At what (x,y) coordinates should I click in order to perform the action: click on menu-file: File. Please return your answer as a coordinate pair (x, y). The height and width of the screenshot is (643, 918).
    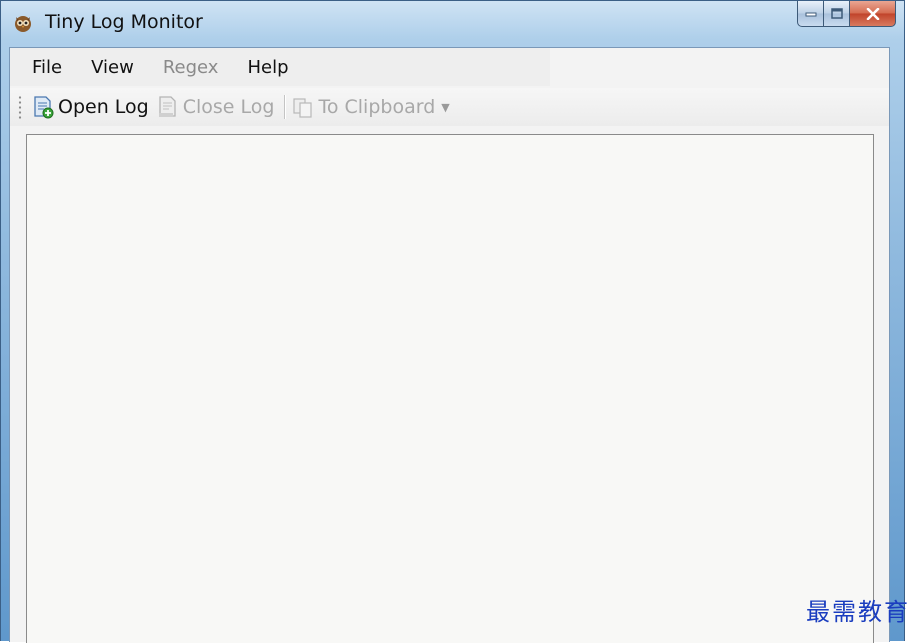
    Looking at the image, I should click on (47, 67).